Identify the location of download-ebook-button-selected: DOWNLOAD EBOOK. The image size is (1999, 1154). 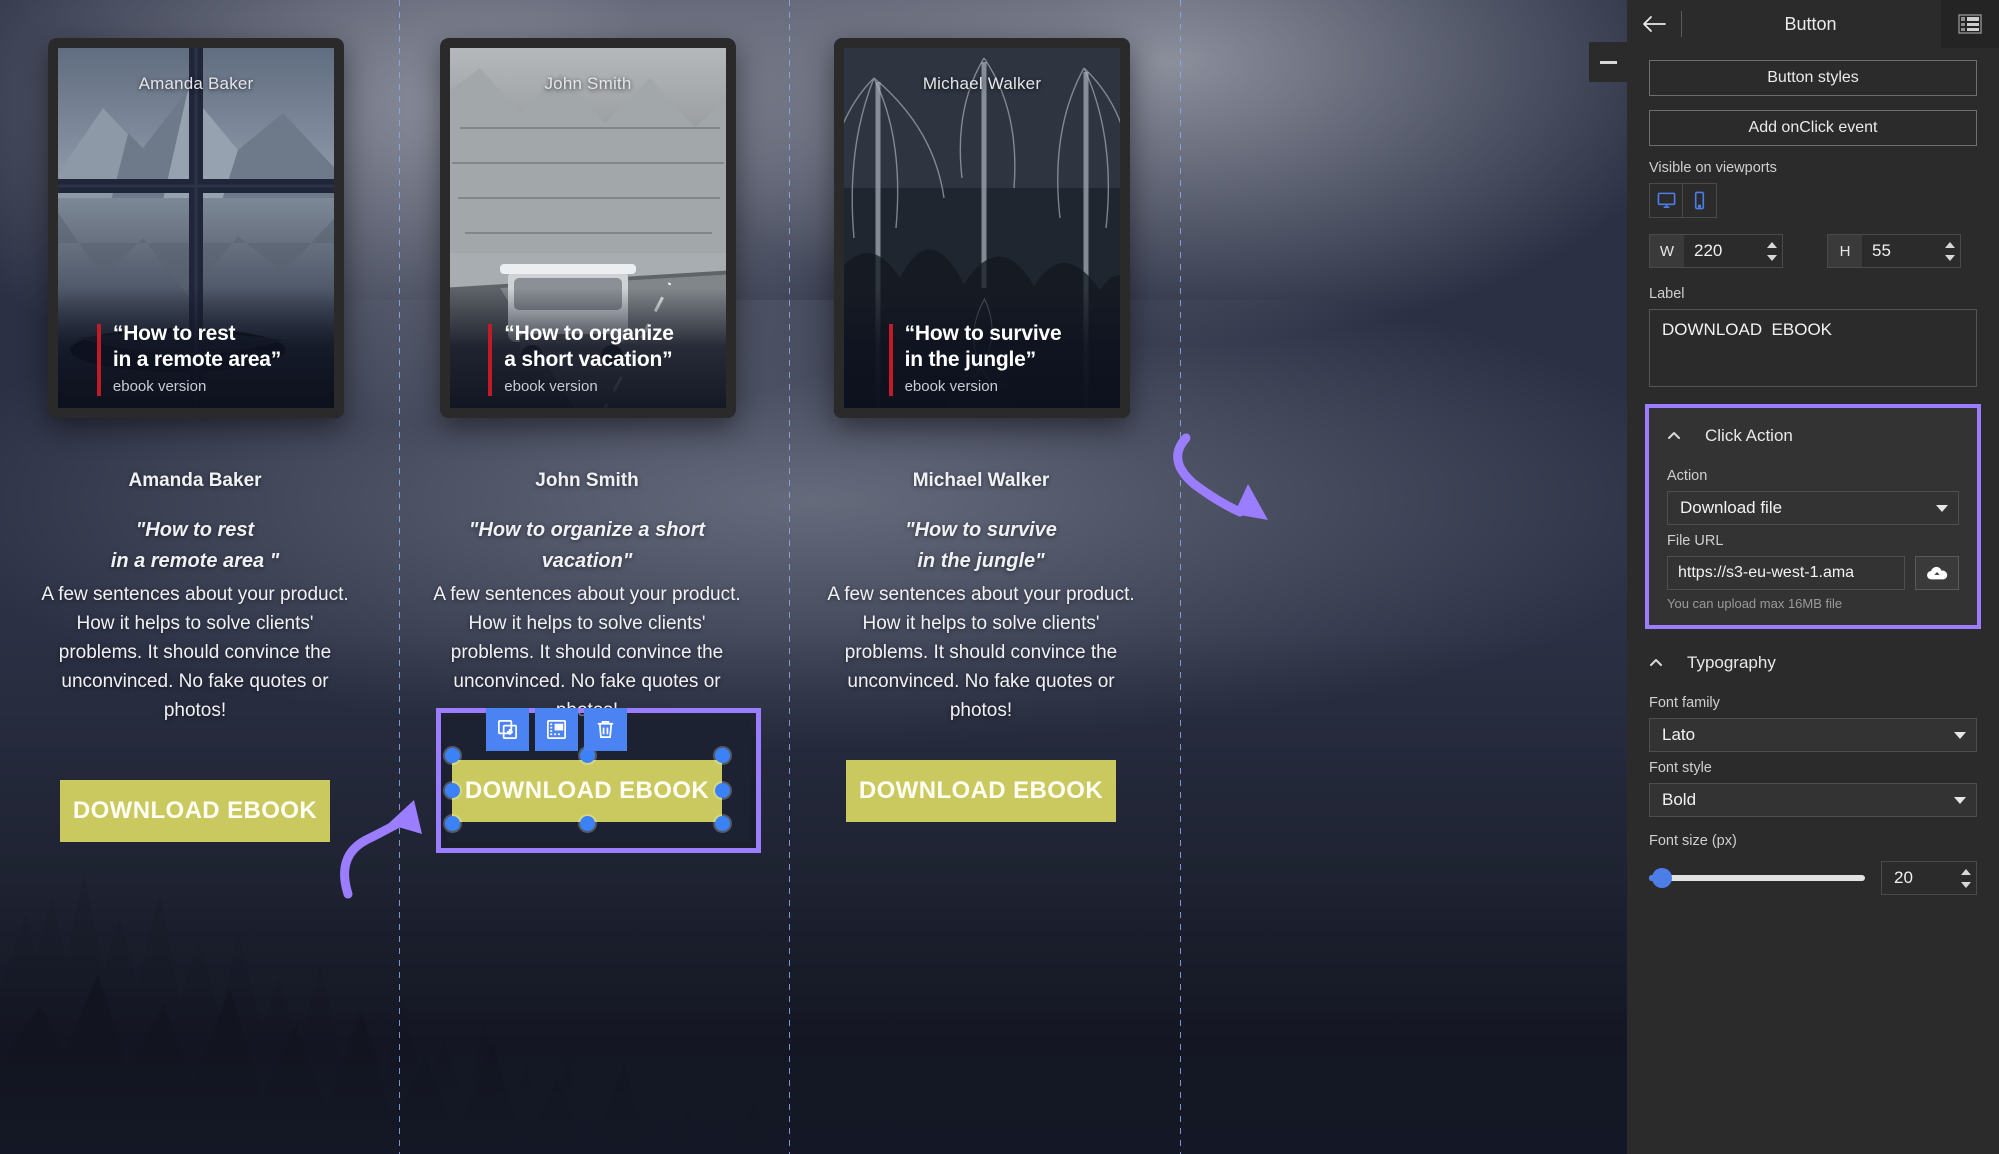
(587, 791).